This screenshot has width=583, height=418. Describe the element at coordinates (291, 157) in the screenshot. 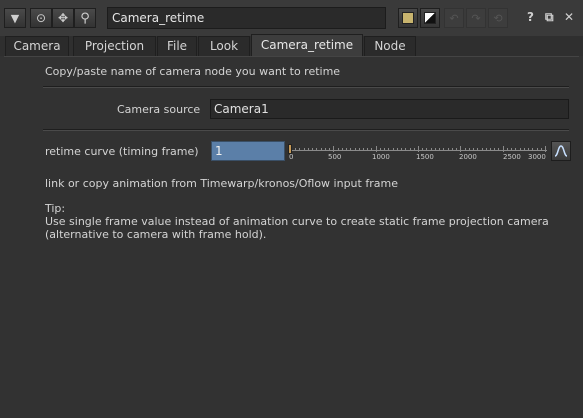

I see `tick-label: 0` at that location.